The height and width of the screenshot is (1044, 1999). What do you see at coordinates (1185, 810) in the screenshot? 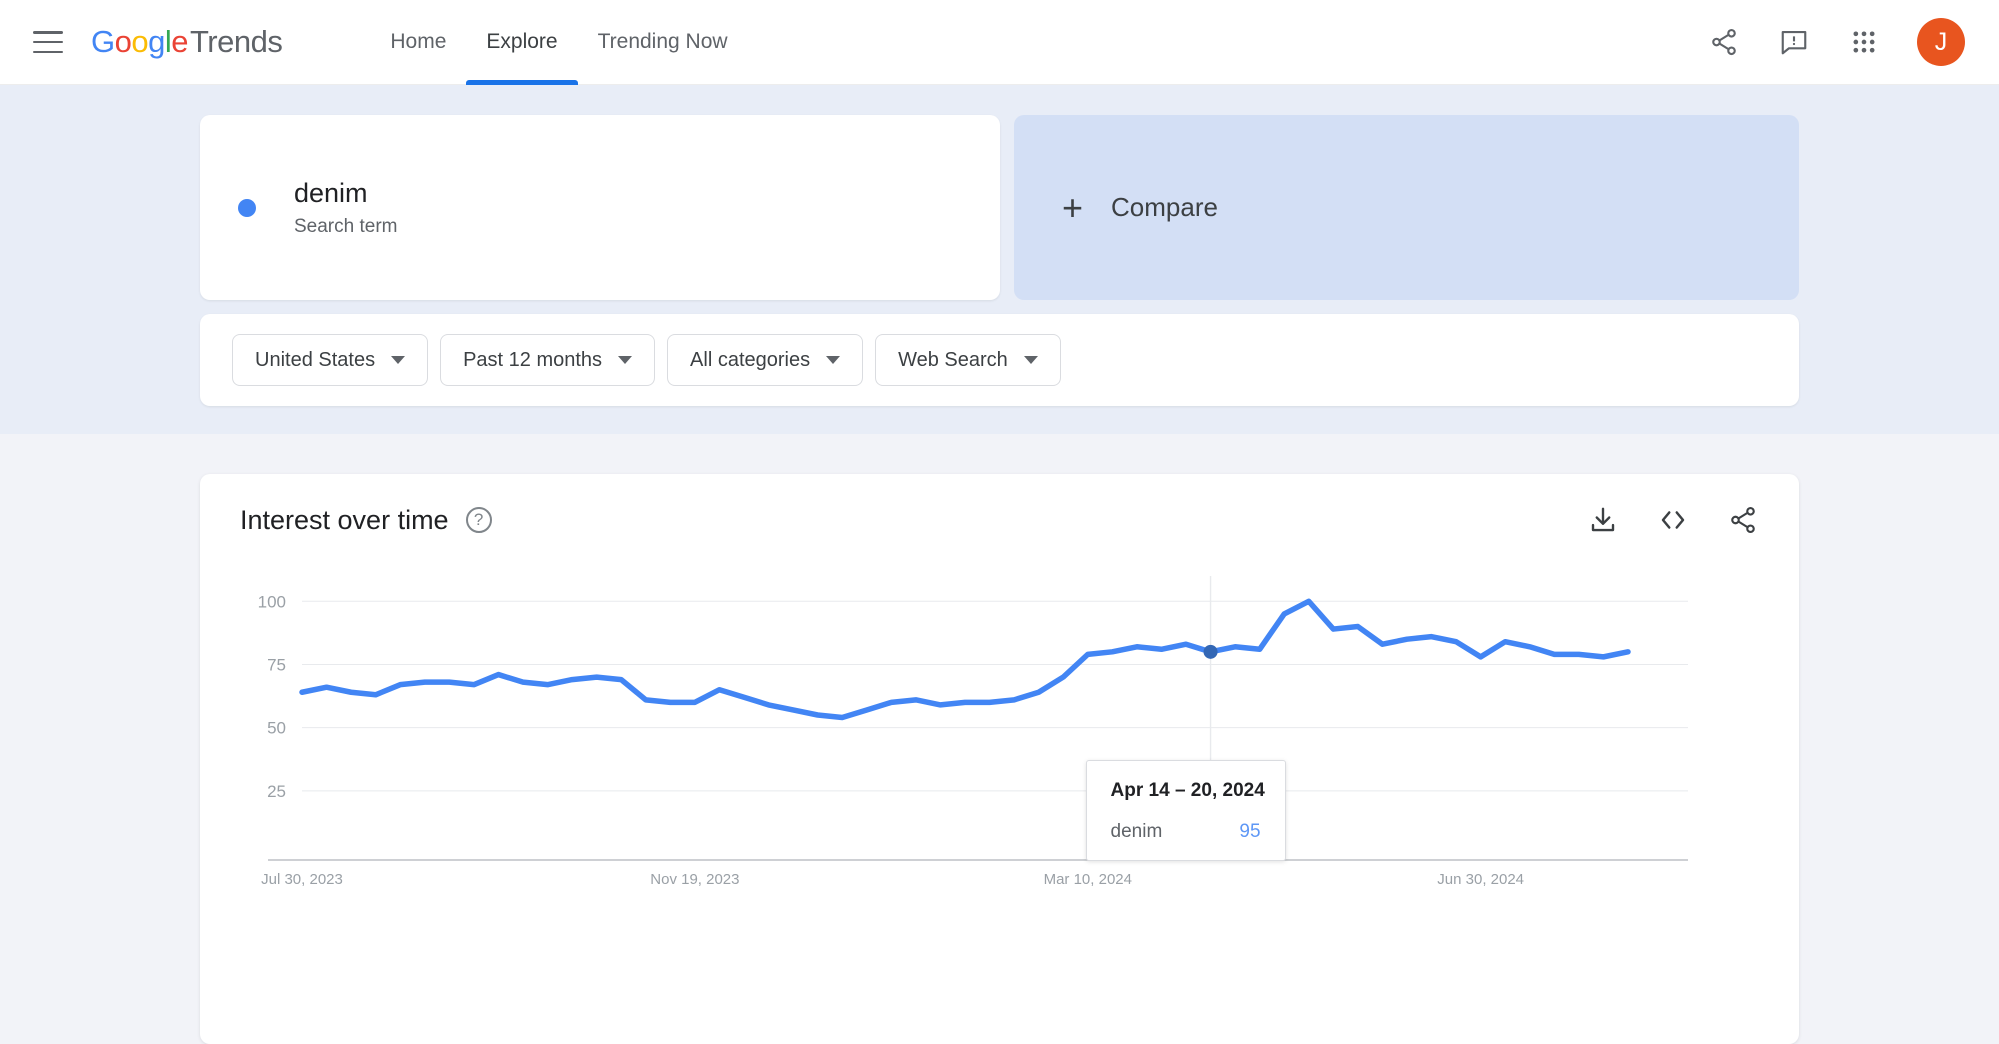
I see `chart-tooltip: Apr 14 – 20, 2024 denim 95` at bounding box center [1185, 810].